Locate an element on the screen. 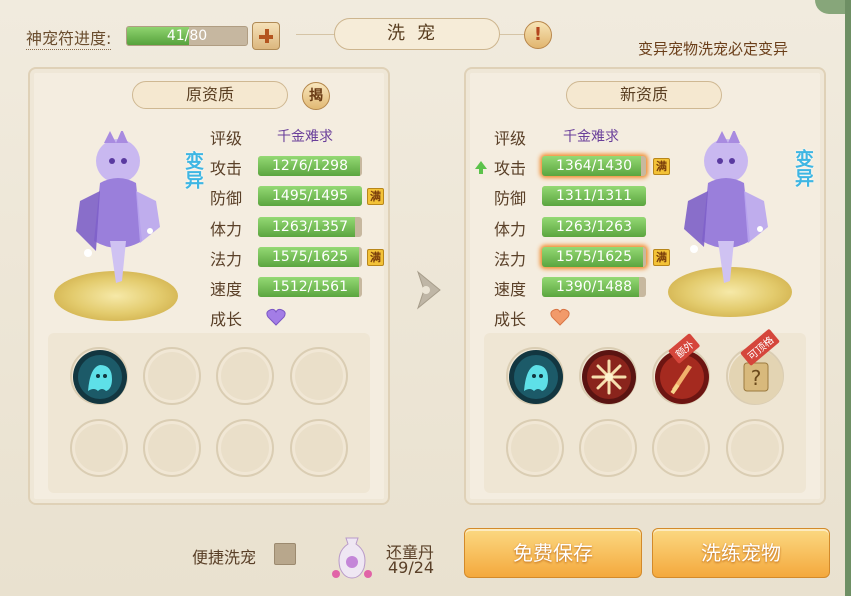  stat-value-stamina: 1263/1263 is located at coordinates (594, 227).